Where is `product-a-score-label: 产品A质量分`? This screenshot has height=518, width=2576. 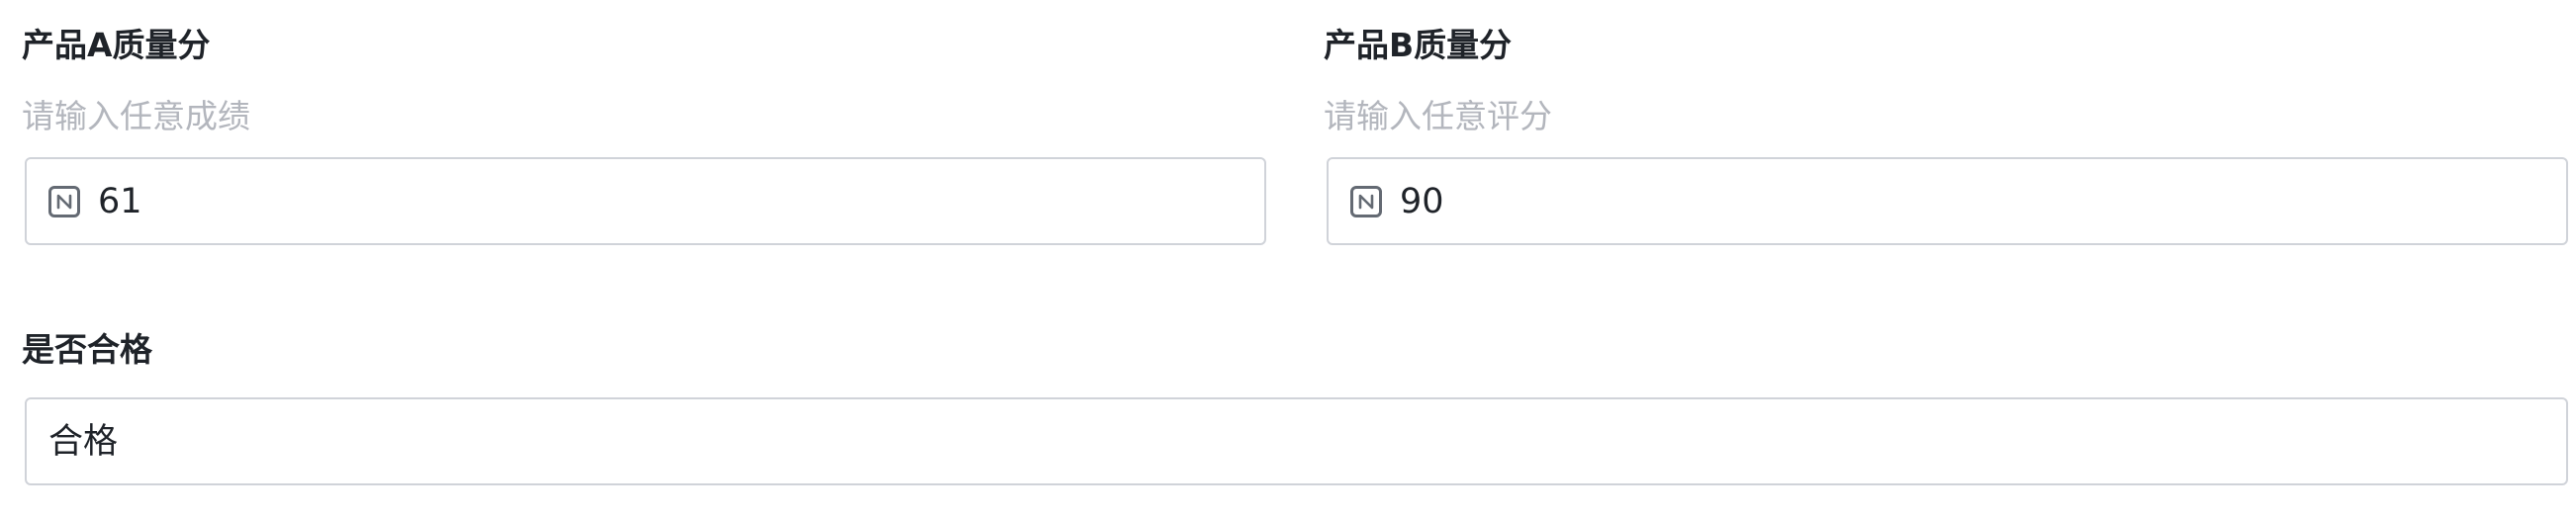 product-a-score-label: 产品A质量分 is located at coordinates (117, 45).